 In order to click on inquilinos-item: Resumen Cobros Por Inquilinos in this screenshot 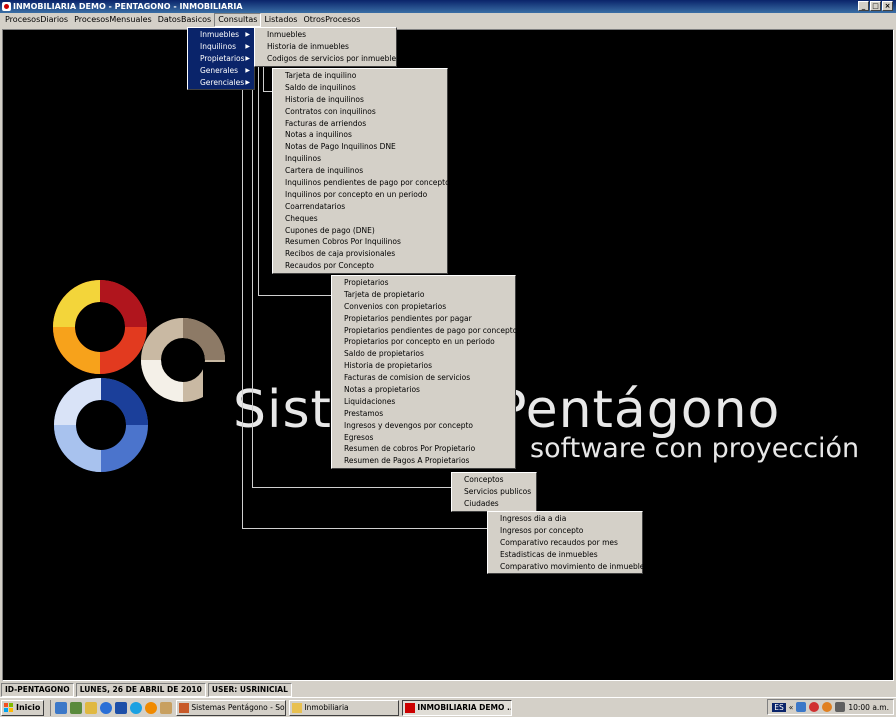, I will do `click(360, 242)`.